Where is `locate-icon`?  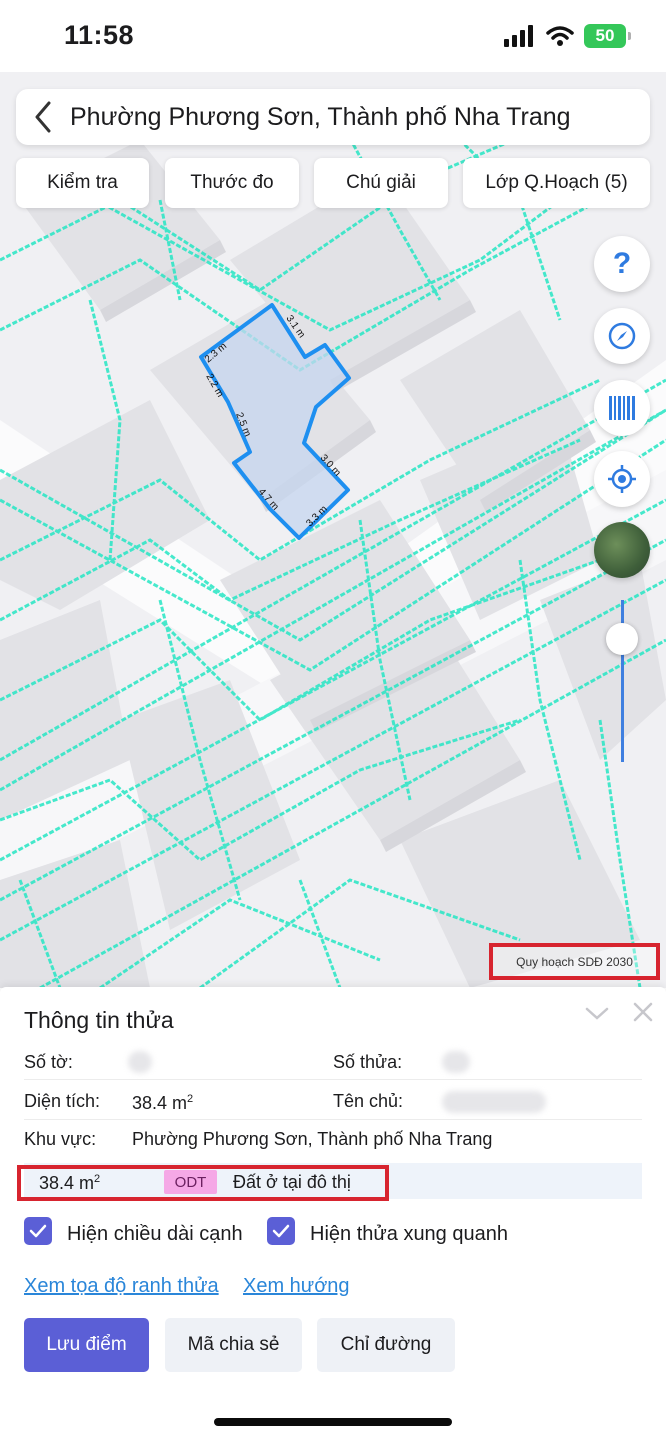
locate-icon is located at coordinates (622, 479).